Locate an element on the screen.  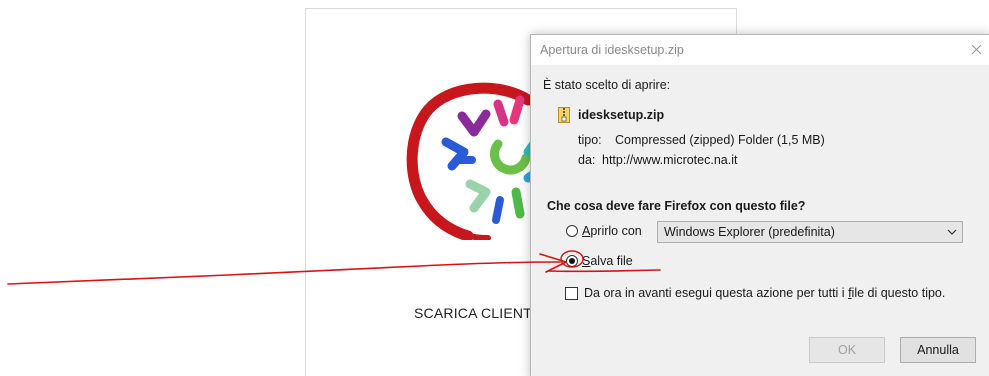
close-icon is located at coordinates (976, 49).